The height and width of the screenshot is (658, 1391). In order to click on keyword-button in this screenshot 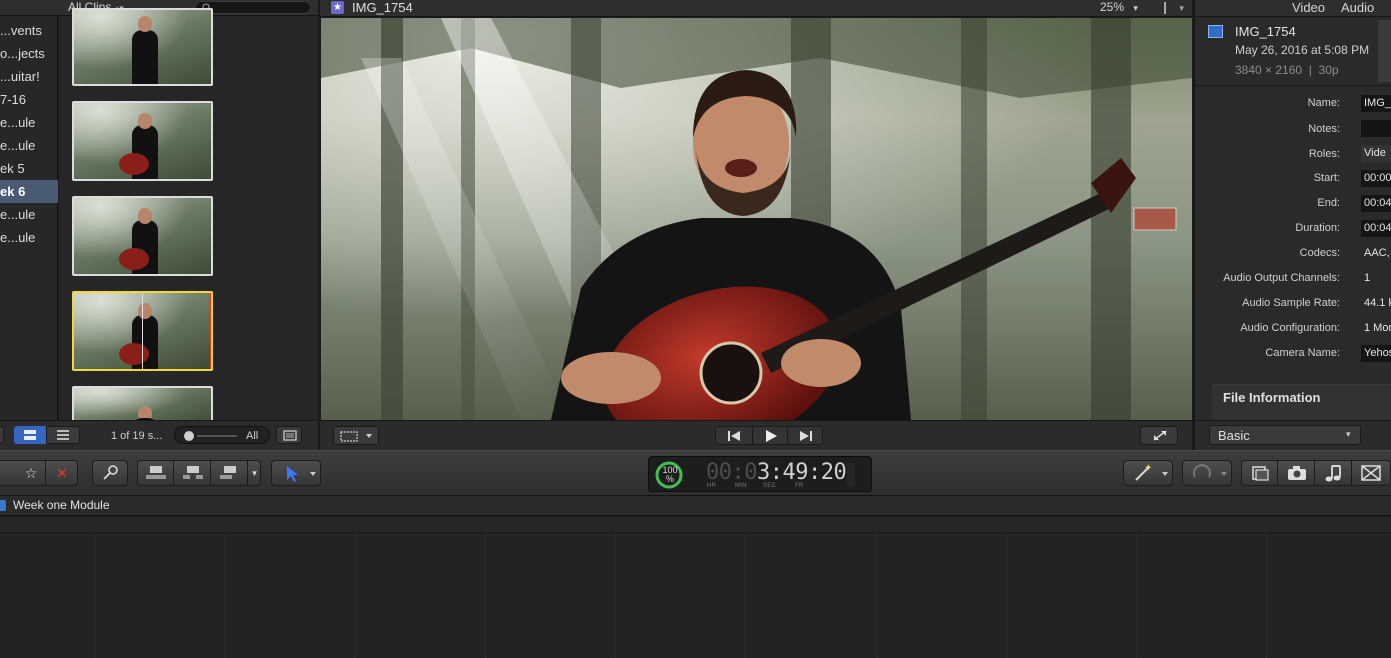, I will do `click(110, 473)`.